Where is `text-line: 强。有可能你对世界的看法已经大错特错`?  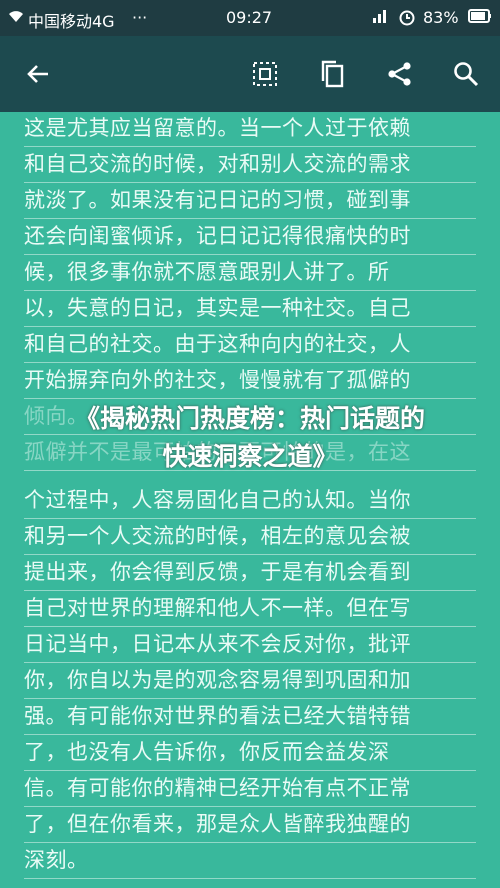
text-line: 强。有可能你对世界的看法已经大错特错 is located at coordinates (250, 716).